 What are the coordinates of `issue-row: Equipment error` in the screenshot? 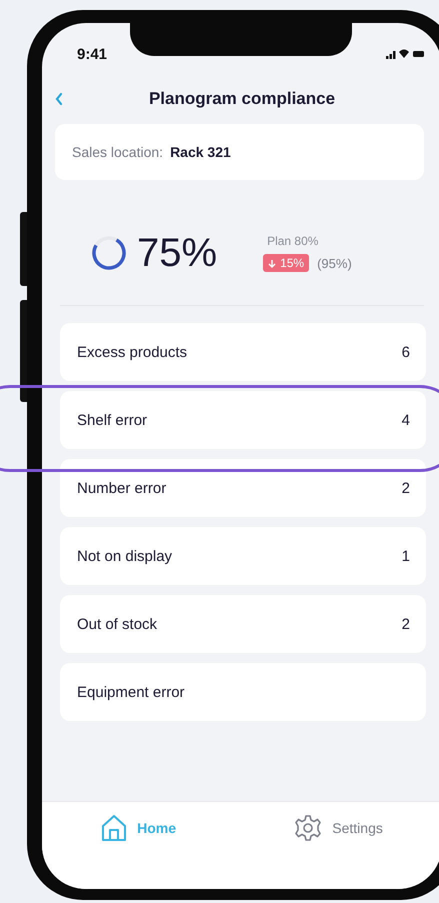 It's located at (243, 692).